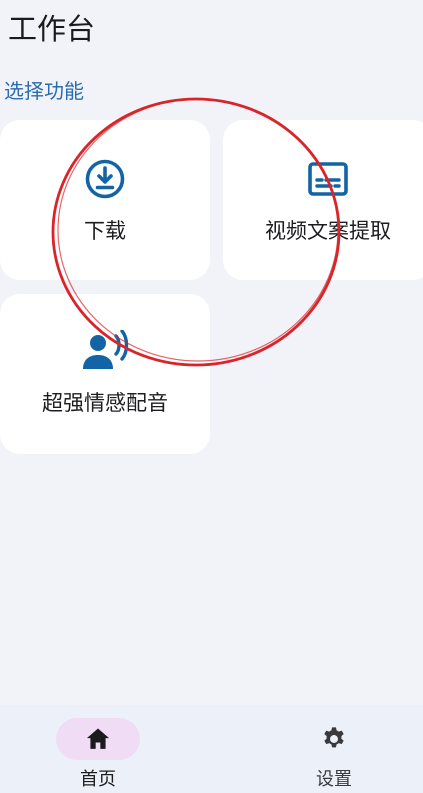  Describe the element at coordinates (52, 29) in the screenshot. I see `page-title: 工作台` at that location.